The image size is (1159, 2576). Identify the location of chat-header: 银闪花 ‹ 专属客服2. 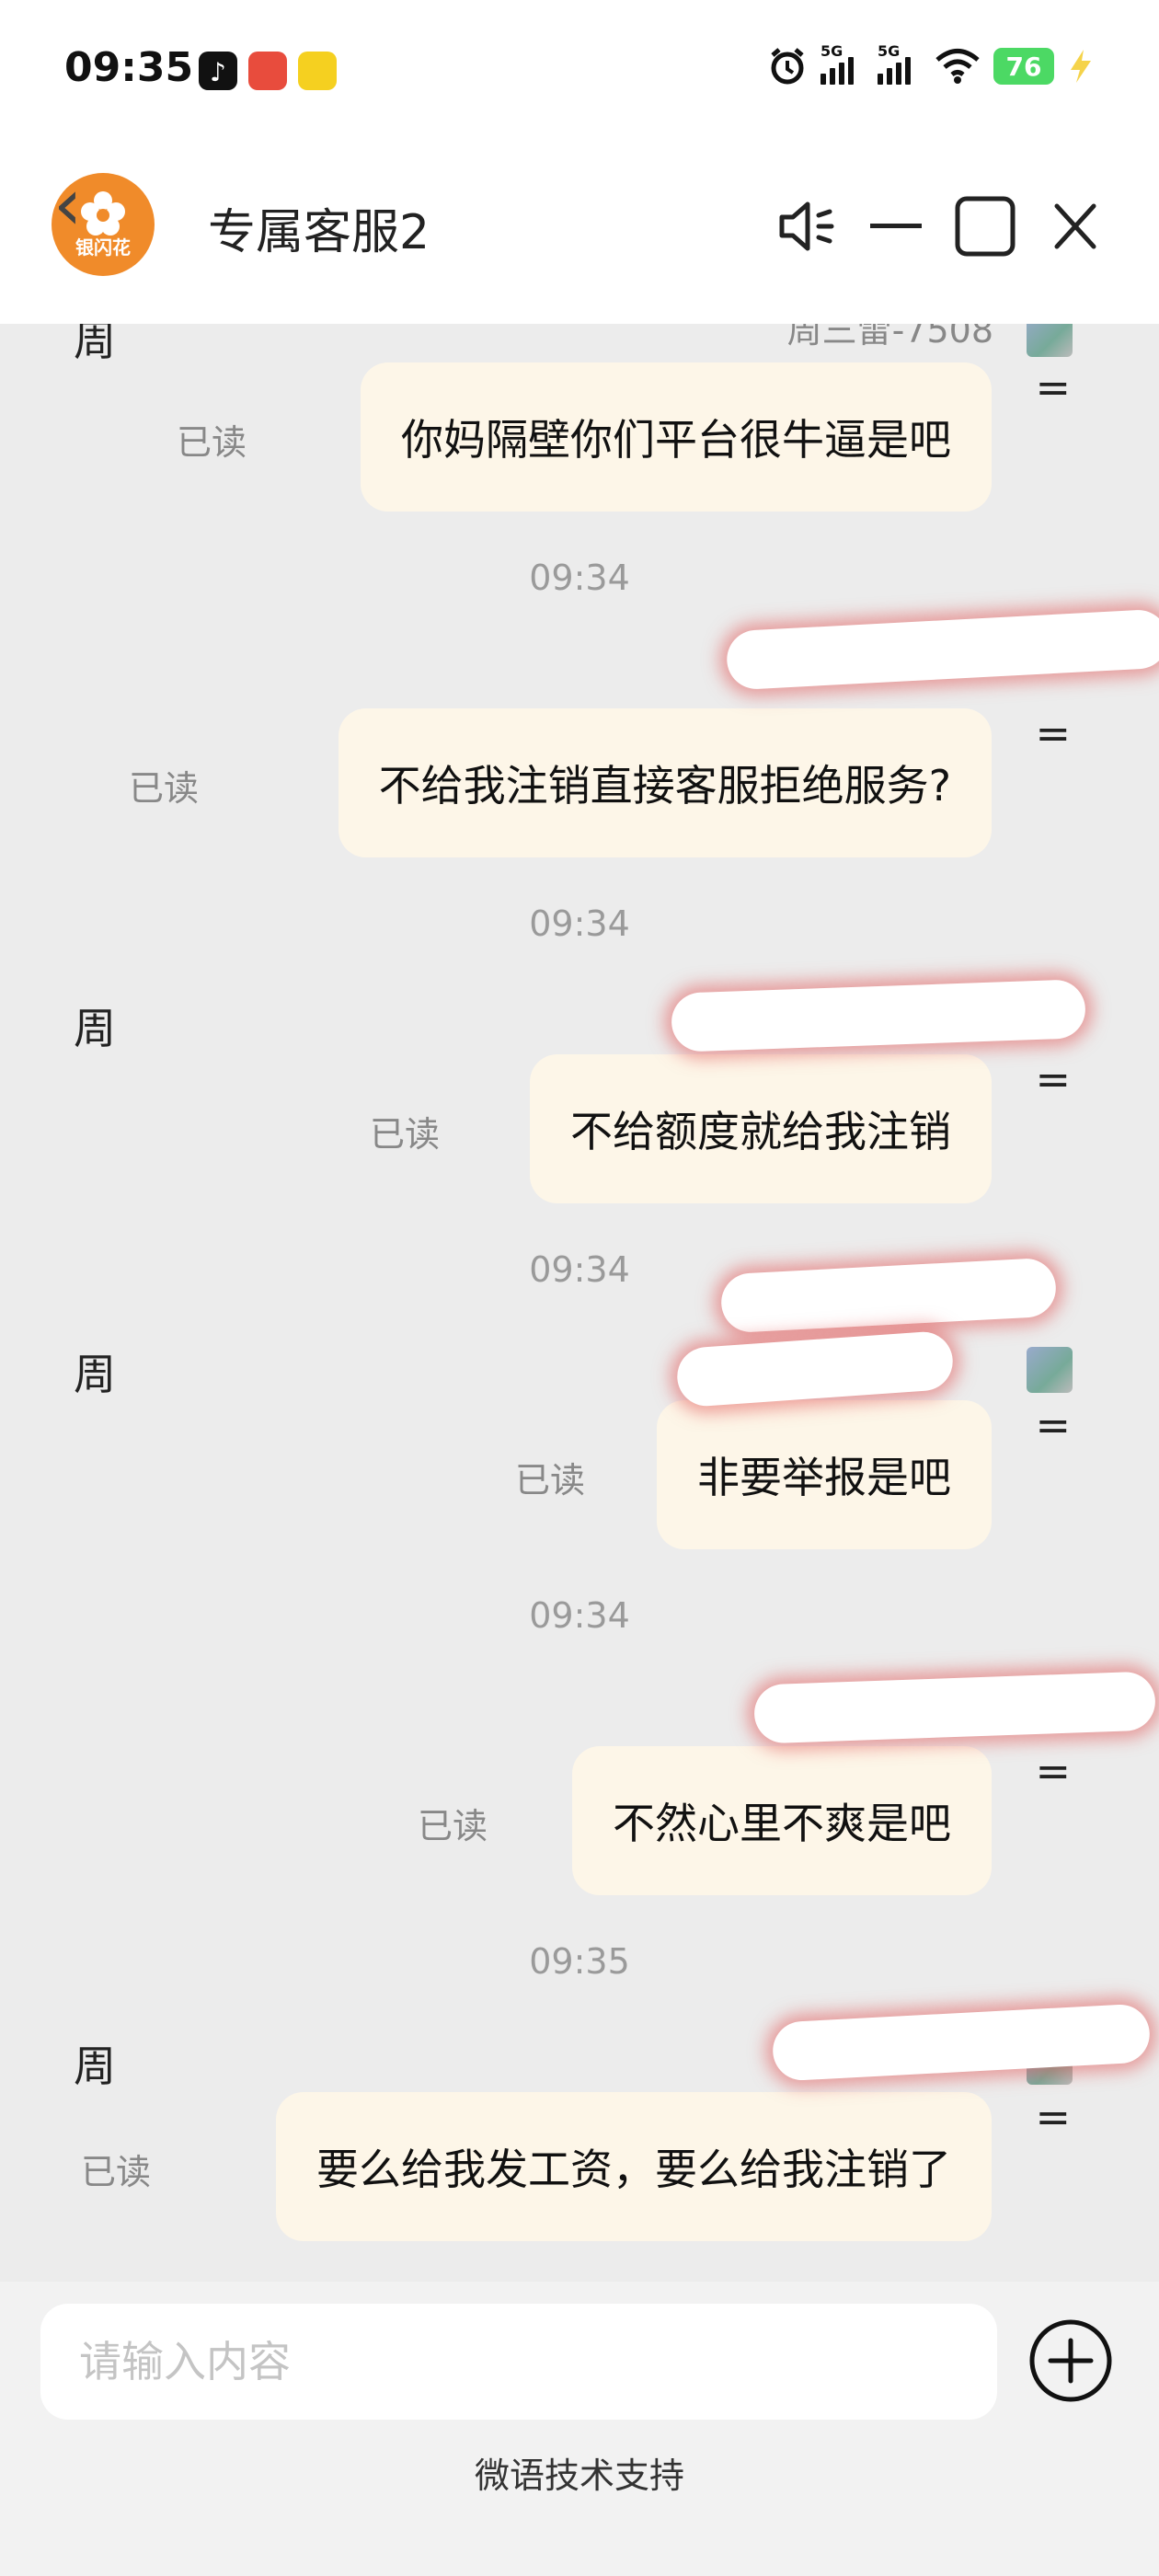
(579, 236).